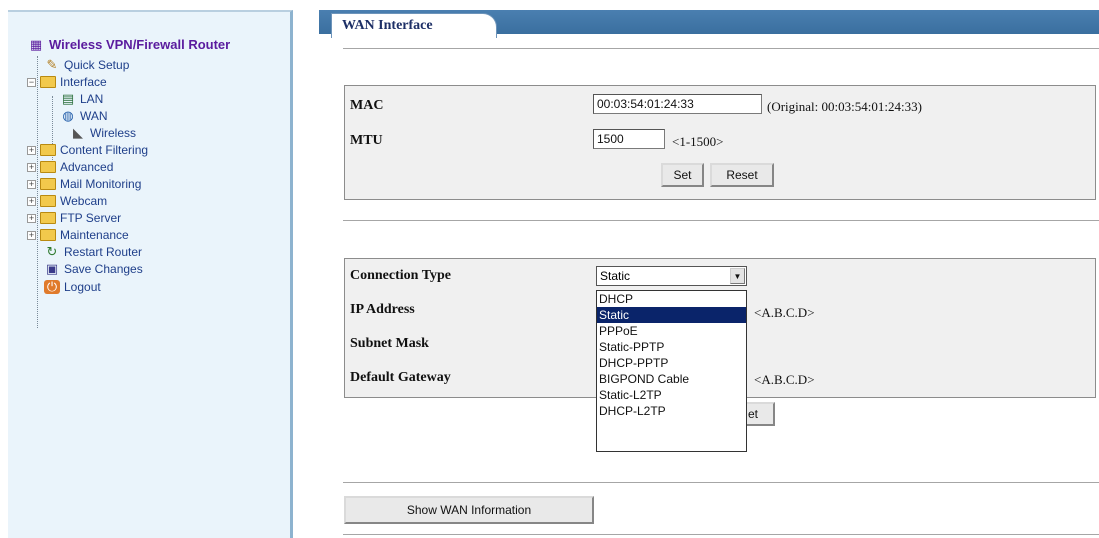  I want to click on sidebar-item-label: Interface, so click(83, 82).